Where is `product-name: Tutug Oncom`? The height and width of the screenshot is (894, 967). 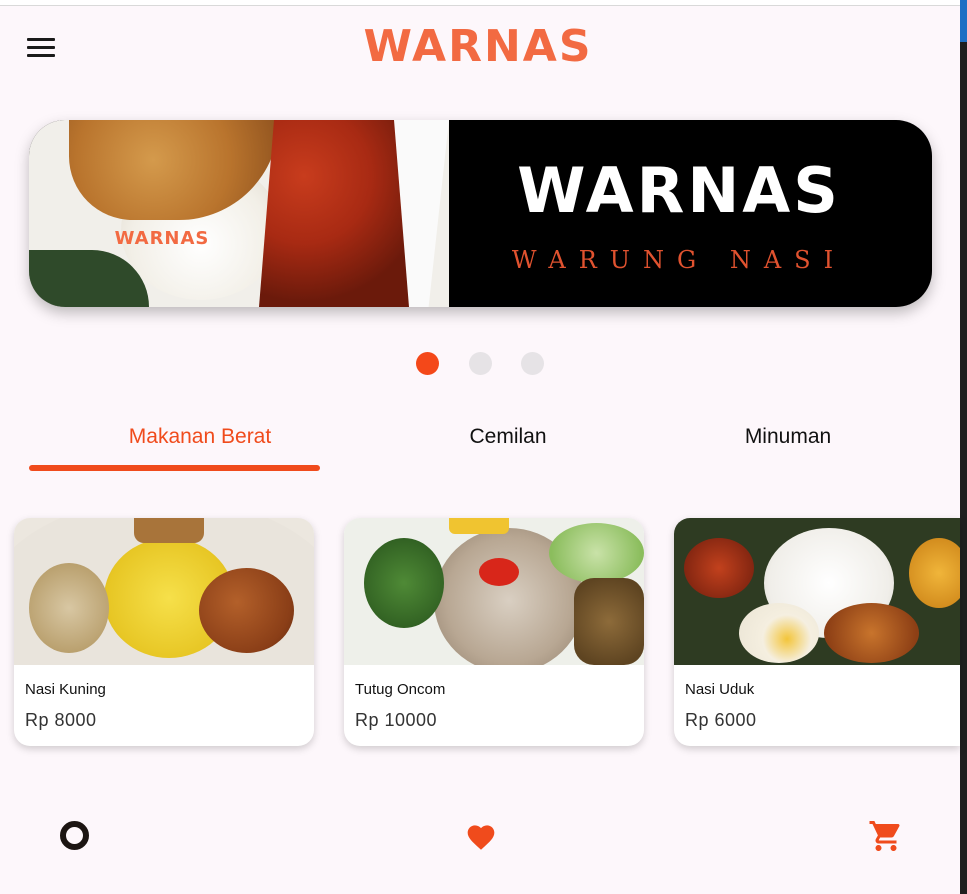 product-name: Tutug Oncom is located at coordinates (400, 689).